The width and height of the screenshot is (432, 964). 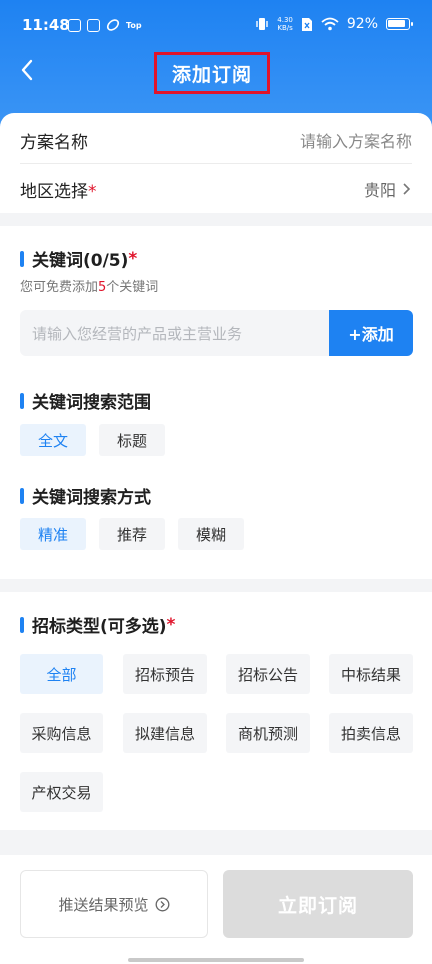 What do you see at coordinates (53, 534) in the screenshot?
I see `mode-option-exact: 精准` at bounding box center [53, 534].